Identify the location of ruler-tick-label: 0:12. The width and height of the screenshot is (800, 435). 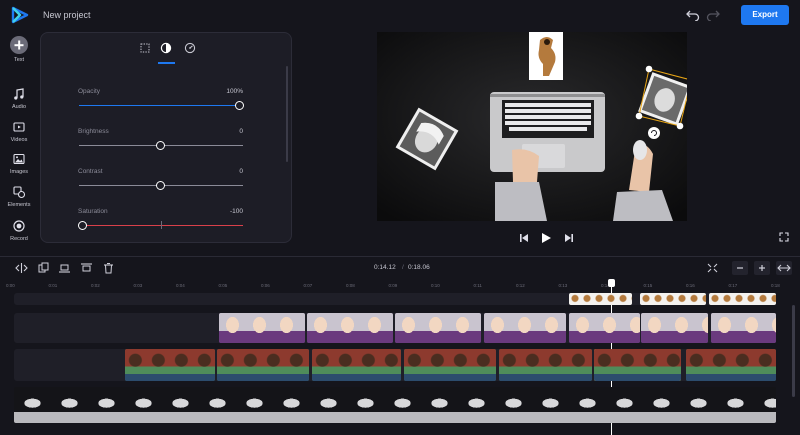
(520, 285).